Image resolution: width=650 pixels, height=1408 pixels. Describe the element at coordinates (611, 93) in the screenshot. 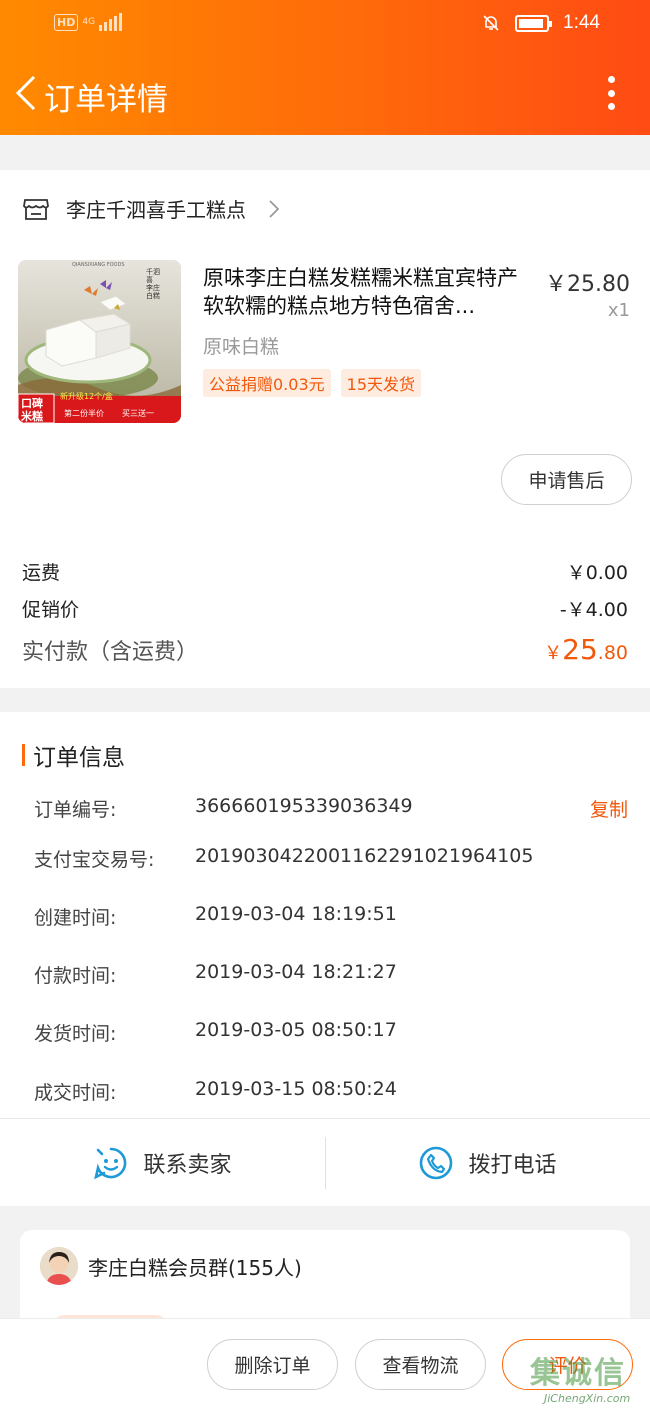

I see `more-icon` at that location.